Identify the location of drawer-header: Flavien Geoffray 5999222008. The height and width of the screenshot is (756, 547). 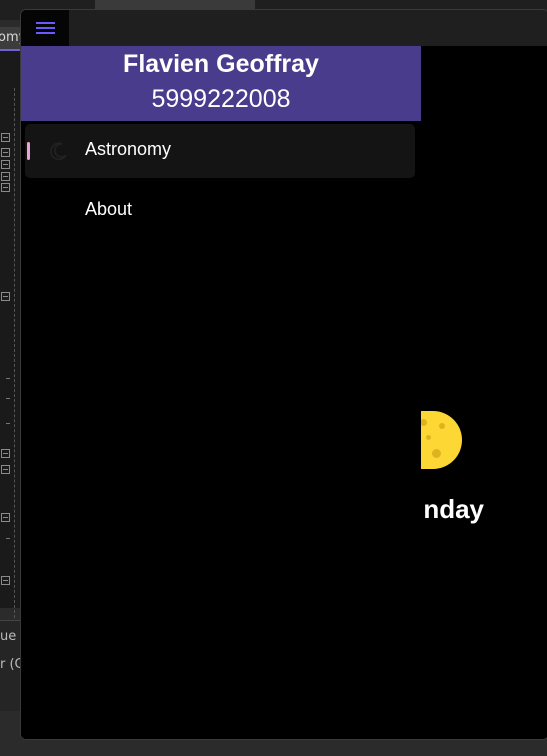
(221, 83).